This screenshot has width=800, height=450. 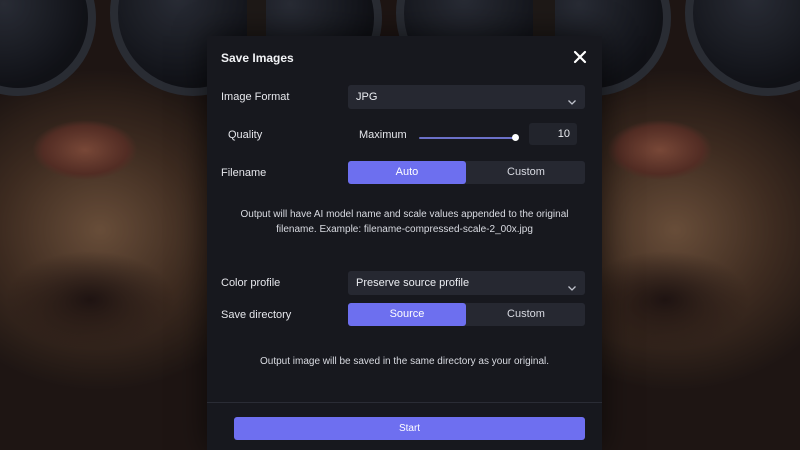 I want to click on save-directory-source-button: Source, so click(x=407, y=314).